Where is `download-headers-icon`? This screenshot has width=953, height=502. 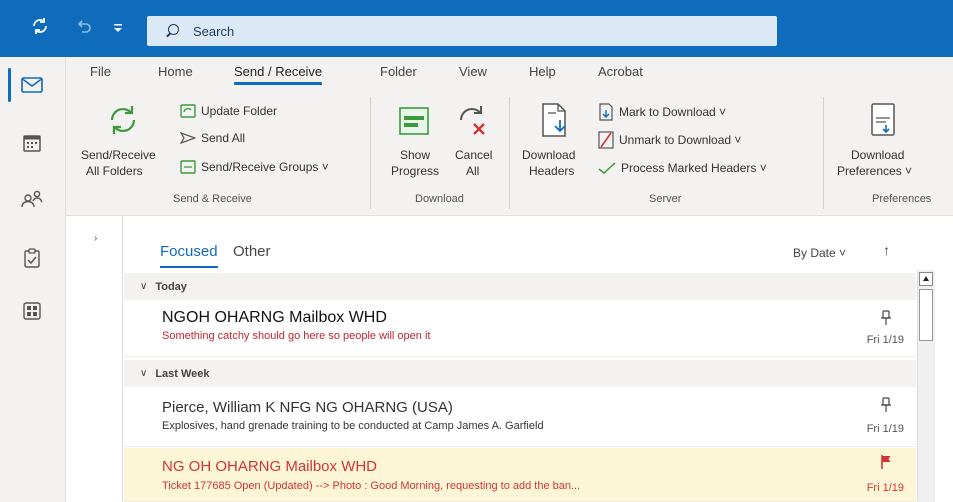
download-headers-icon is located at coordinates (554, 122).